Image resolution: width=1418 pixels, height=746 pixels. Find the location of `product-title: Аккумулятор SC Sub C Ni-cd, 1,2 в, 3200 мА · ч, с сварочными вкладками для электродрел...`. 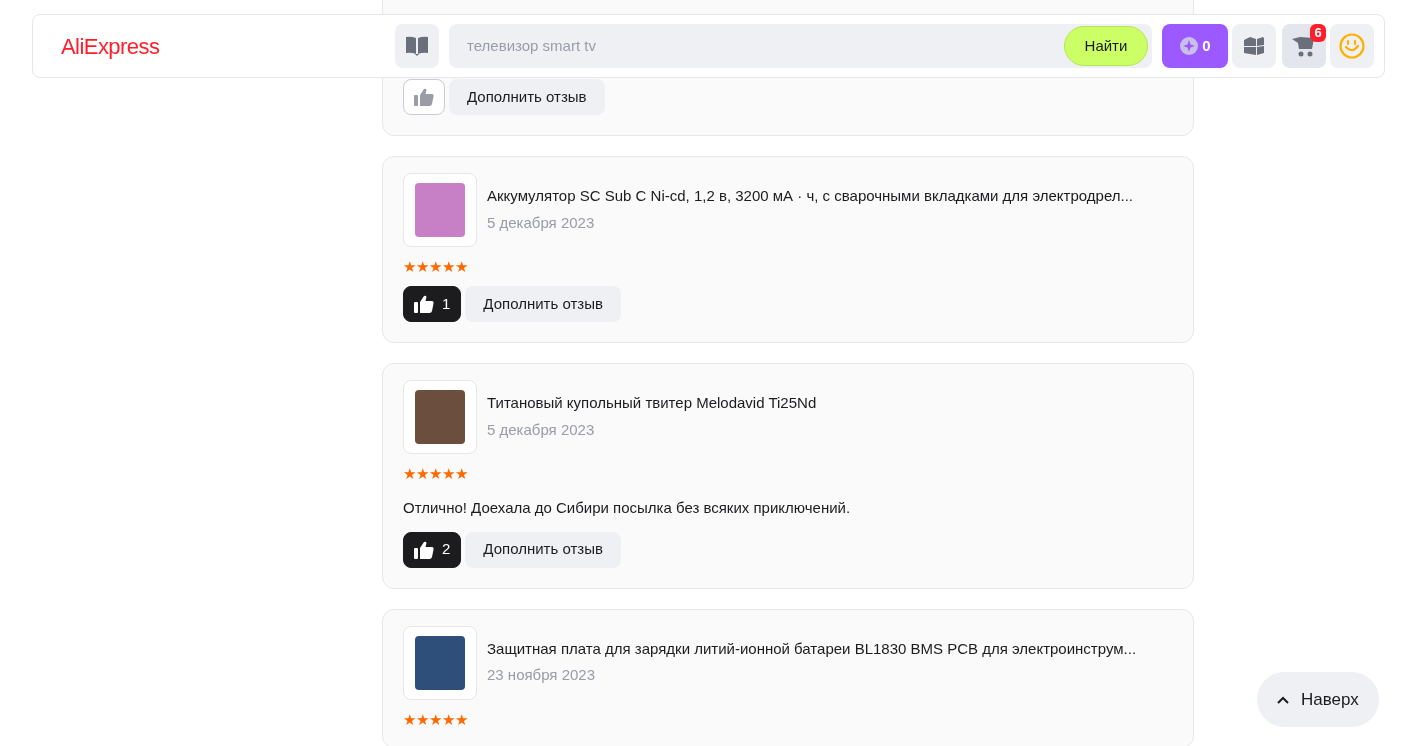

product-title: Аккумулятор SC Sub C Ni-cd, 1,2 в, 3200 мА · ч, с сварочными вкладками для электродрел... is located at coordinates (810, 196).